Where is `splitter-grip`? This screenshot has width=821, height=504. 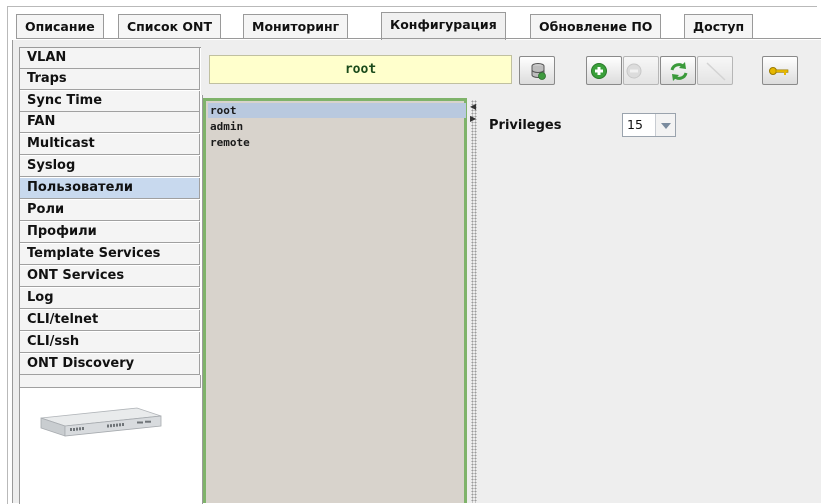
splitter-grip is located at coordinates (474, 301).